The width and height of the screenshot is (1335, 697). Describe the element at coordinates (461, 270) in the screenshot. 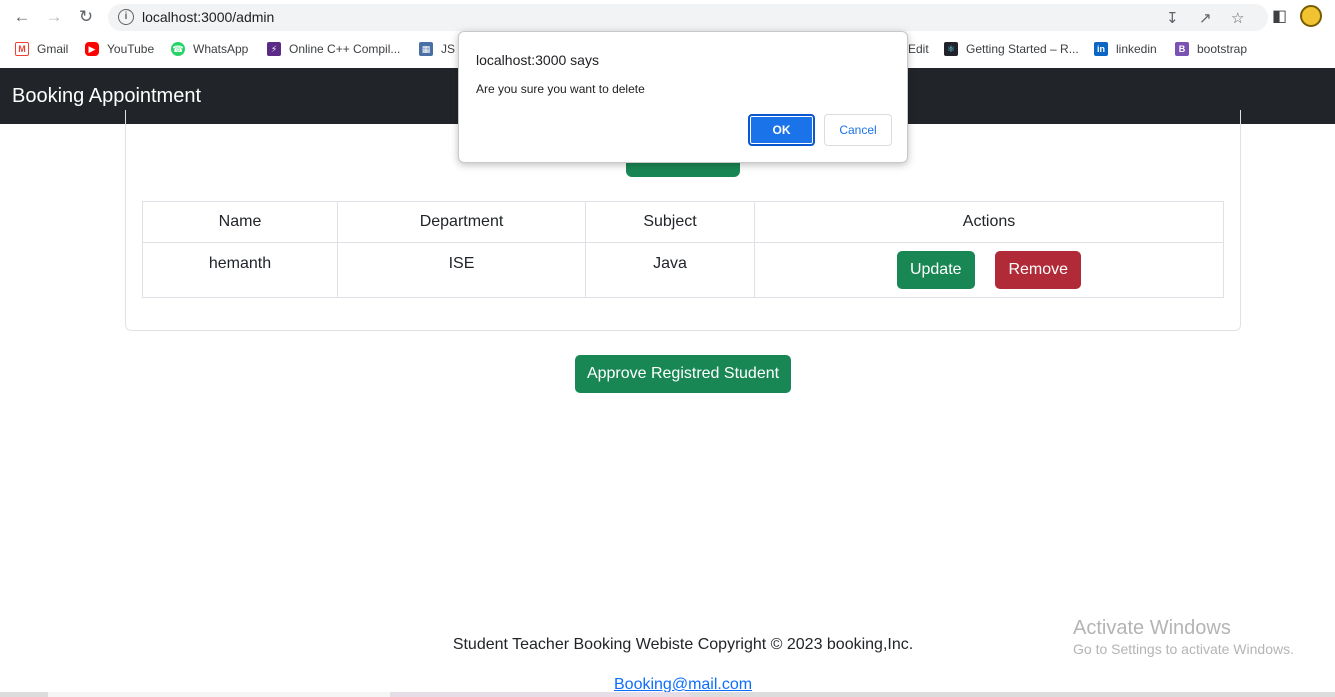

I see `cell-department: ISE` at that location.